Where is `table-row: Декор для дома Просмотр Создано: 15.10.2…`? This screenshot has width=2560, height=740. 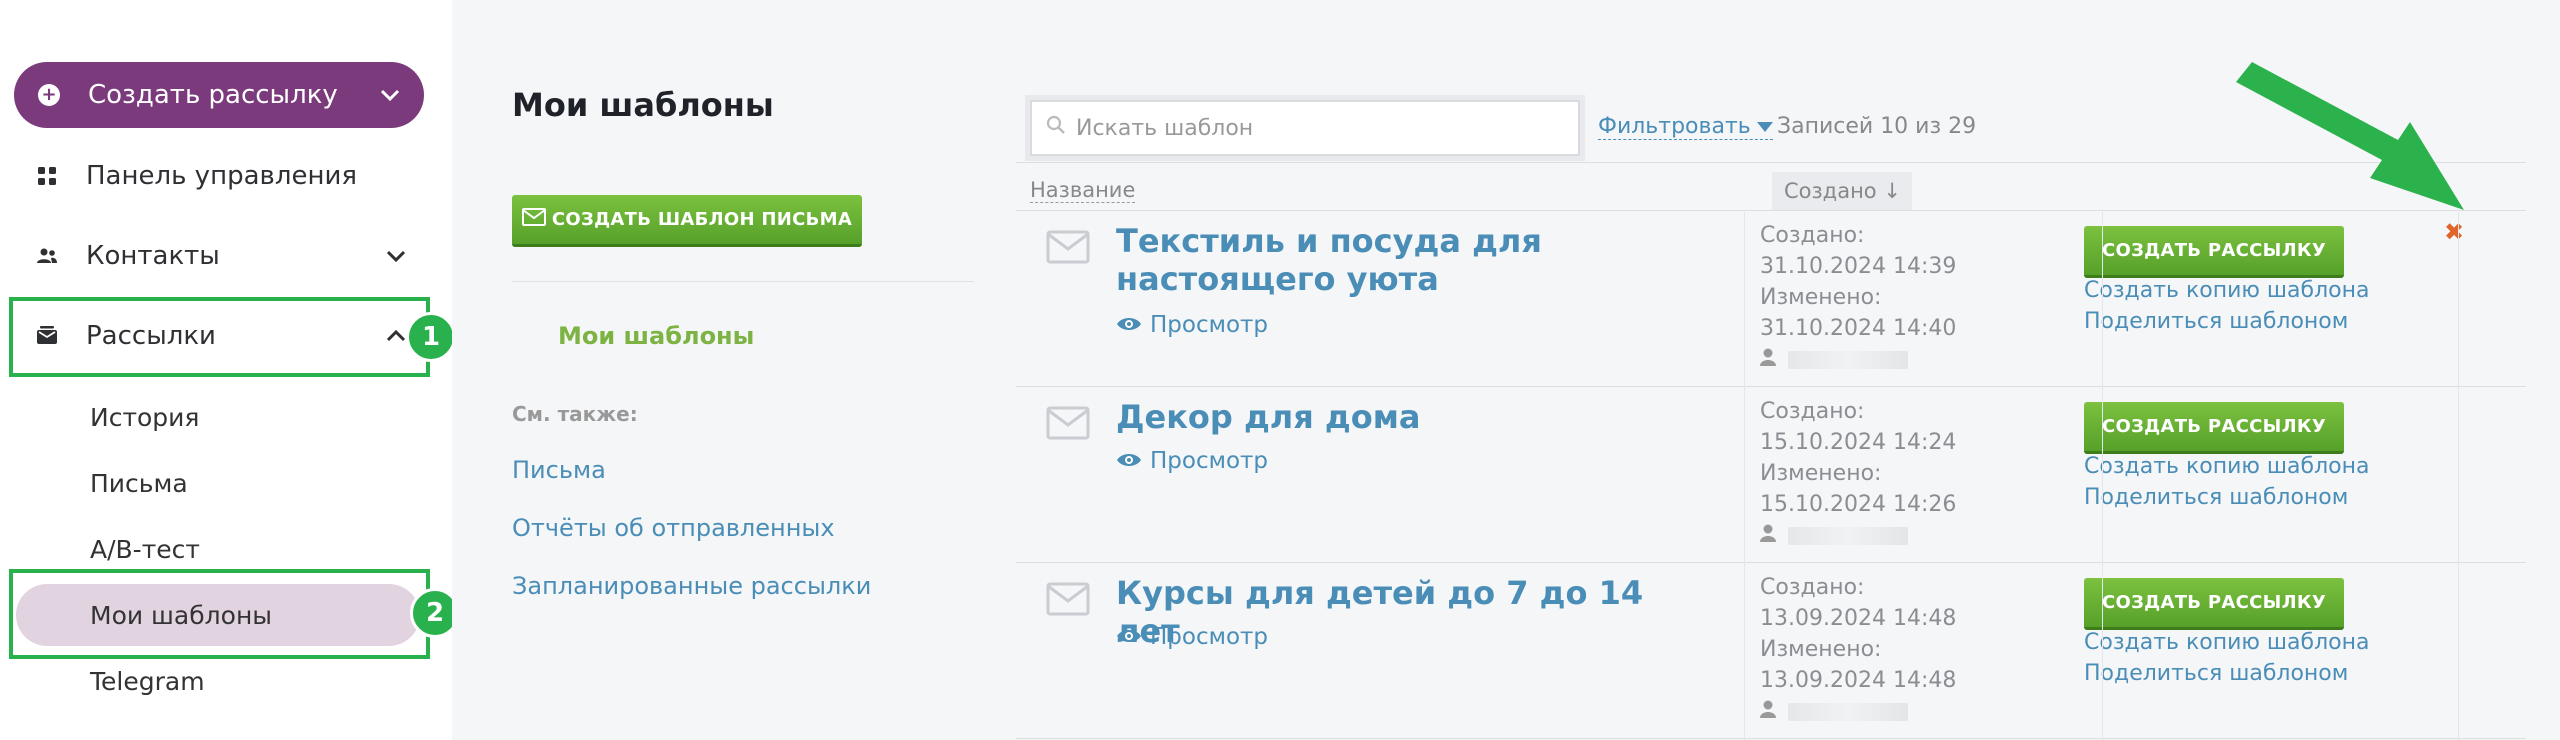
table-row: Декор для дома Просмотр Создано: 15.10.2… is located at coordinates (1771, 475).